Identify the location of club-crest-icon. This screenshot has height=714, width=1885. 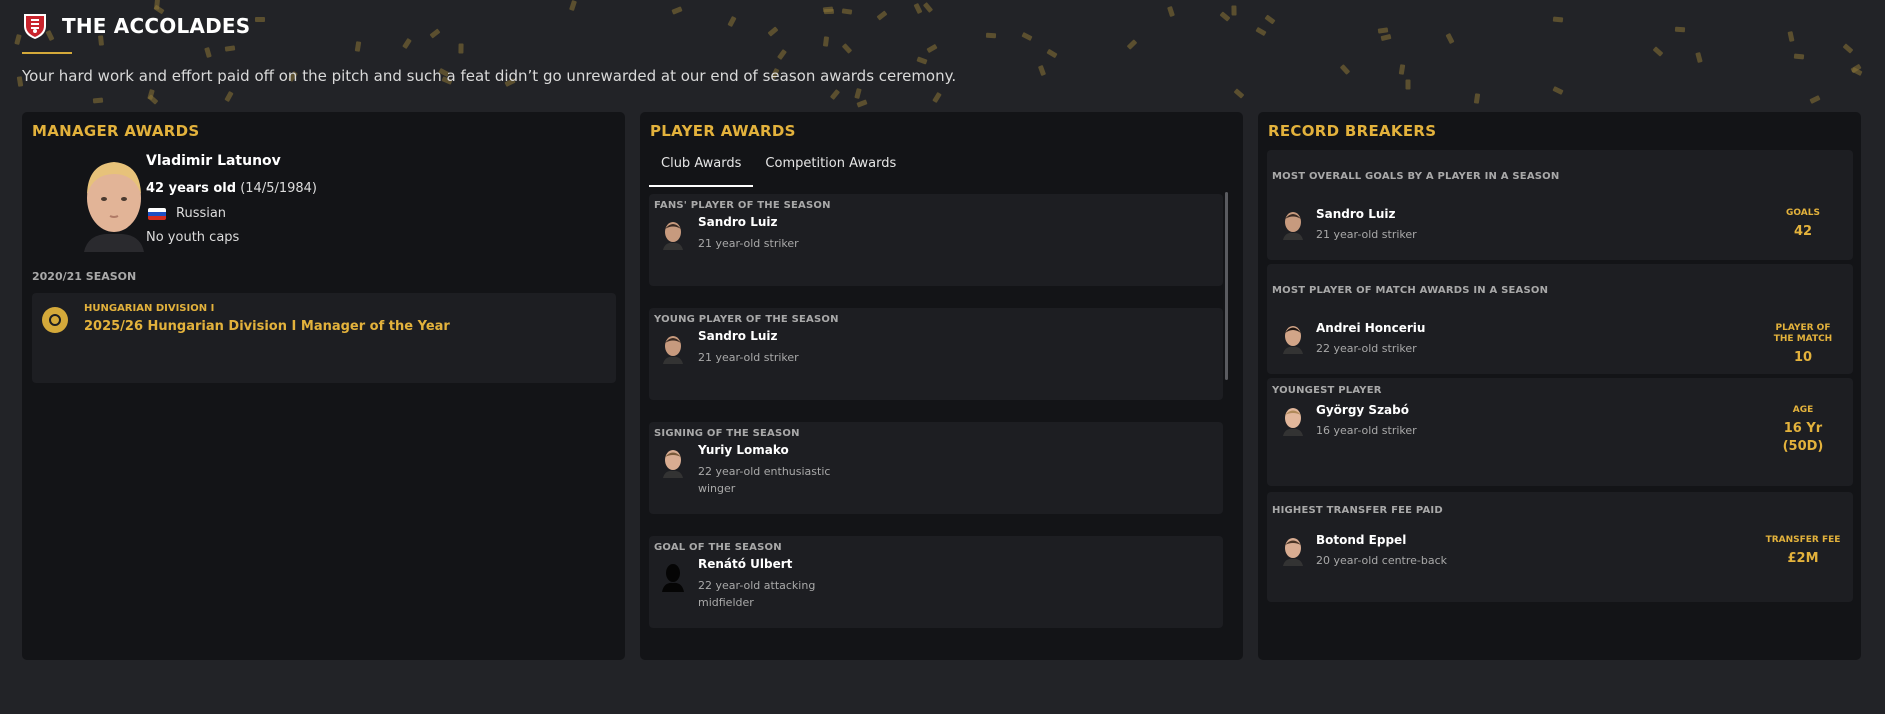
(35, 26).